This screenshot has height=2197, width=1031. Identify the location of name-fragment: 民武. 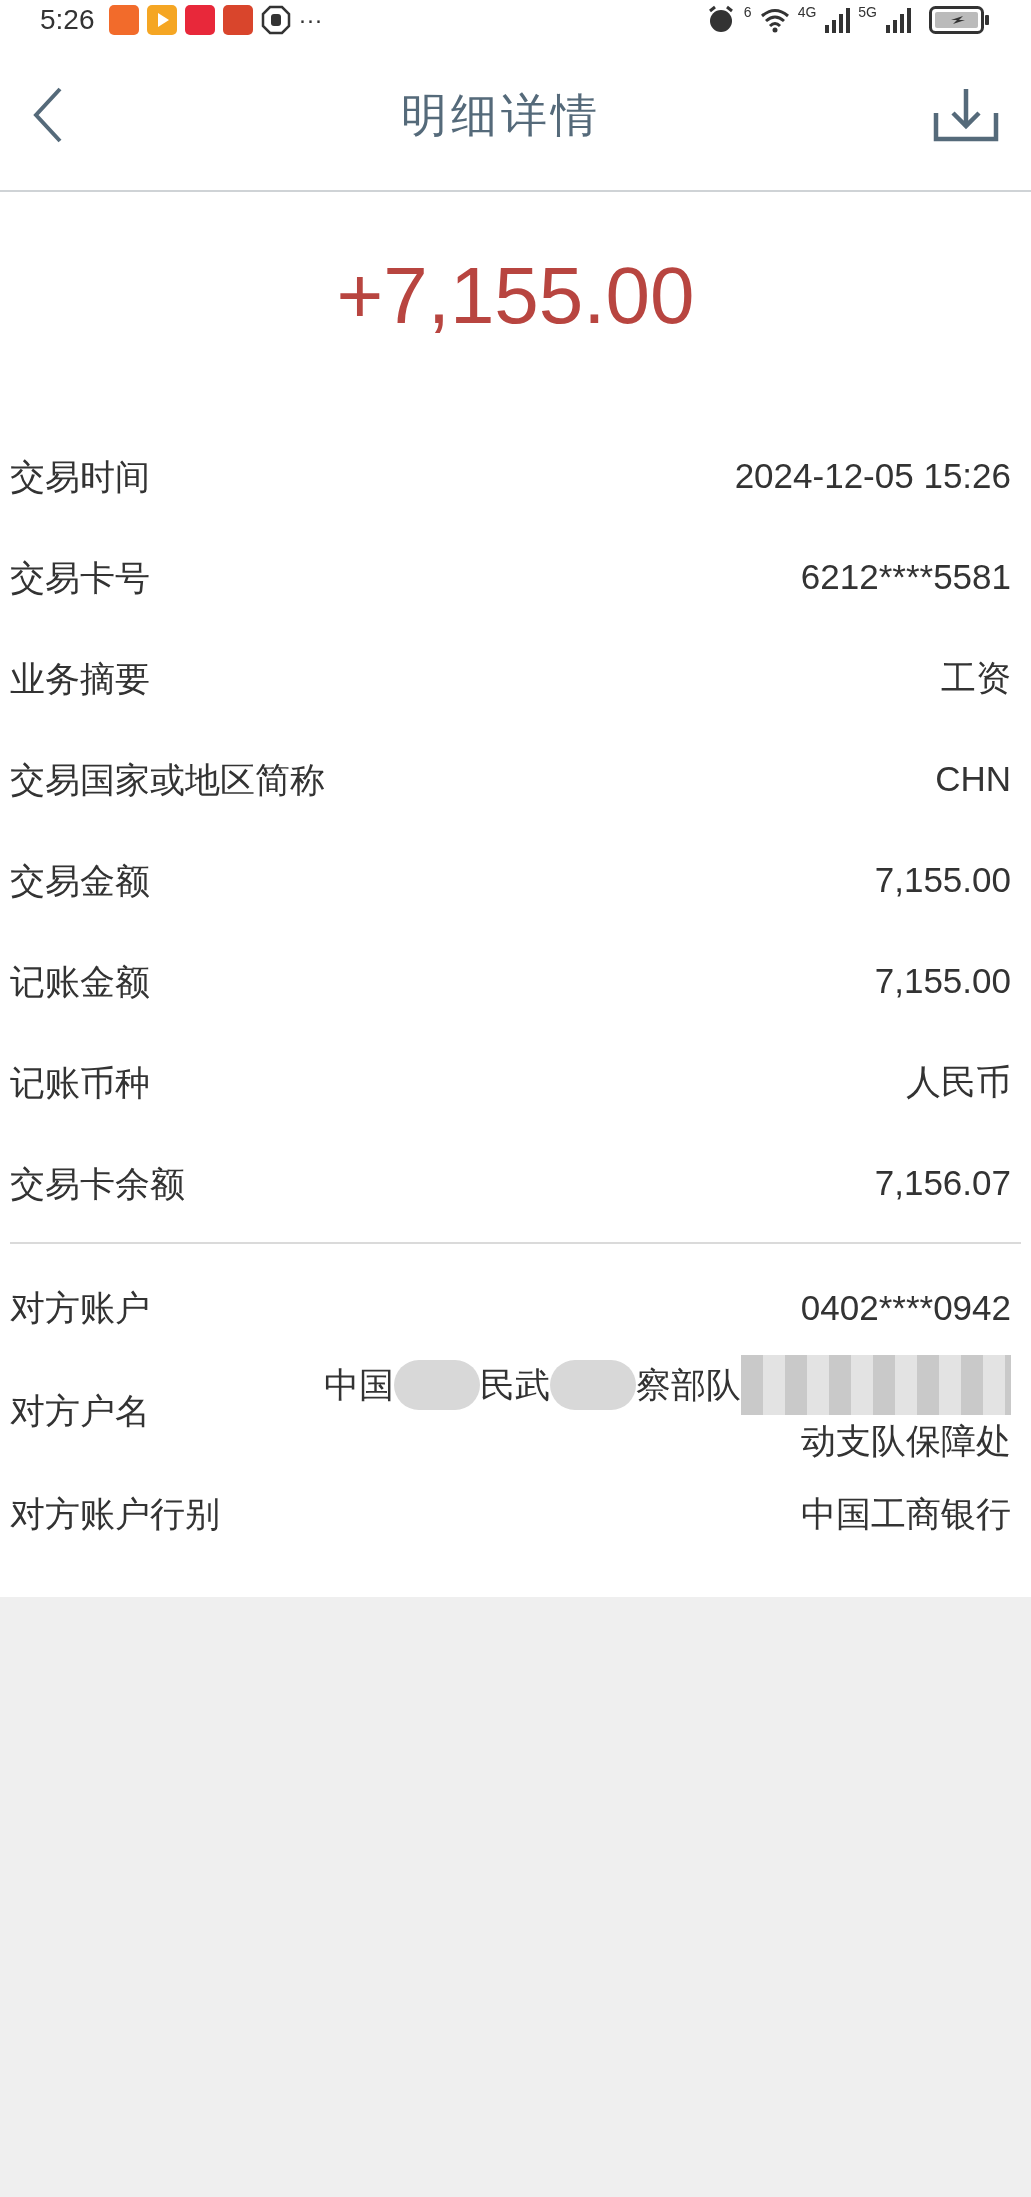
(515, 1385).